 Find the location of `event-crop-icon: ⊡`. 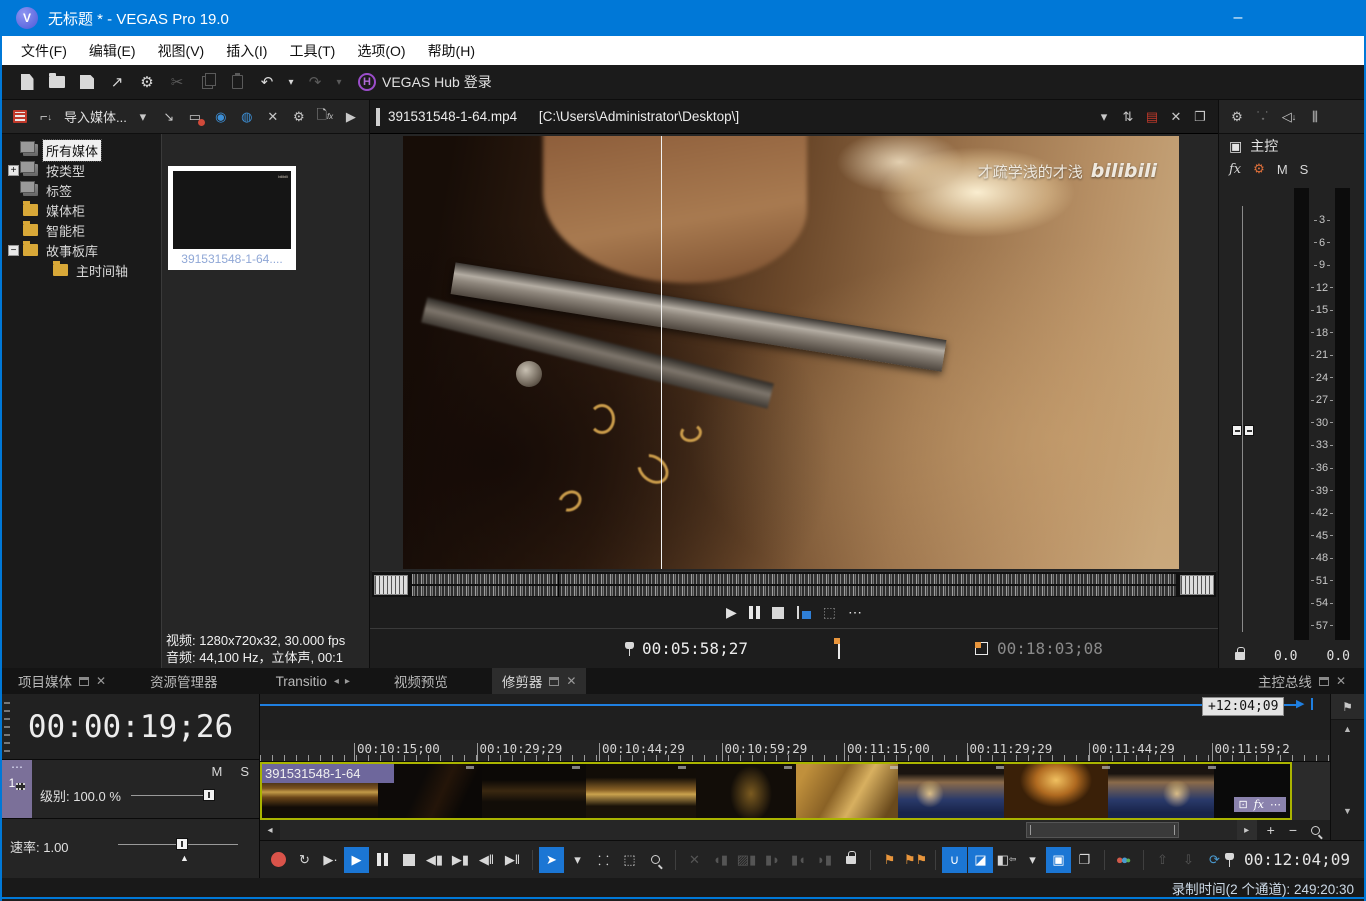

event-crop-icon: ⊡ is located at coordinates (1243, 804).